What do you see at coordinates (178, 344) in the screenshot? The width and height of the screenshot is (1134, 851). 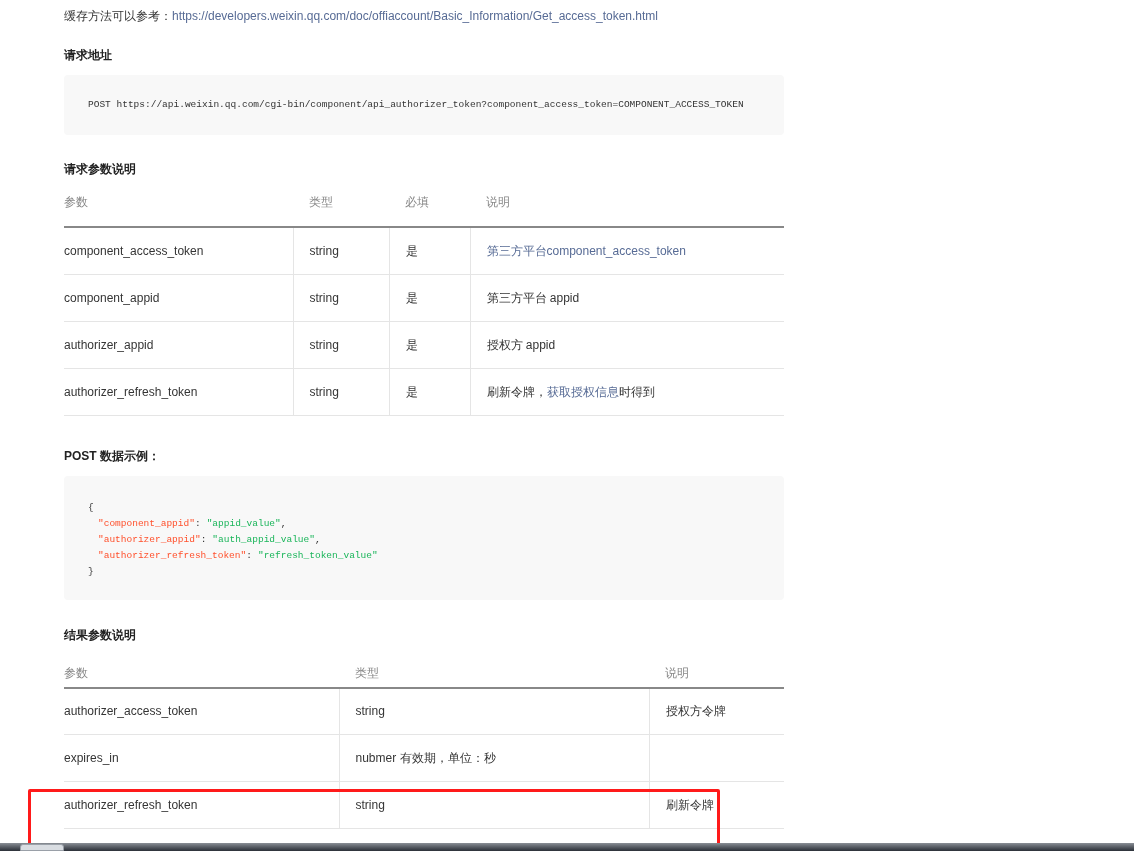 I see `table-cell: authorizer_appid` at bounding box center [178, 344].